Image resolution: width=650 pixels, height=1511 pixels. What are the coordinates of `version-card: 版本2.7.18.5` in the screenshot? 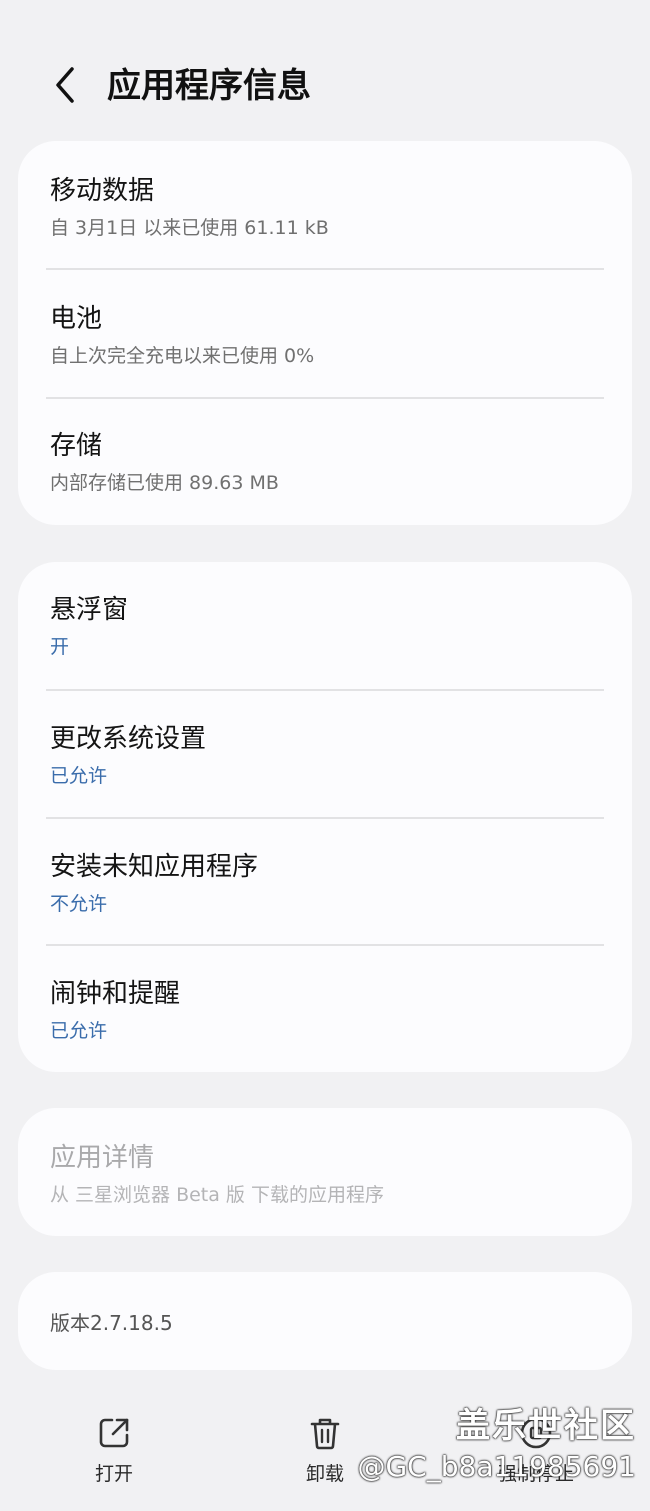 It's located at (325, 1321).